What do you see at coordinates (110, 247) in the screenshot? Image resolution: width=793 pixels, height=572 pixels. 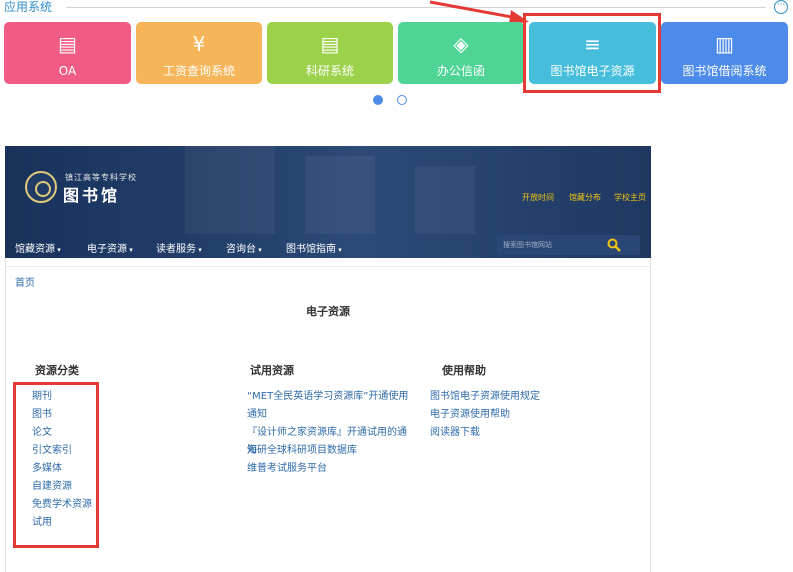 I see `nav-e-resources: 电子资源` at bounding box center [110, 247].